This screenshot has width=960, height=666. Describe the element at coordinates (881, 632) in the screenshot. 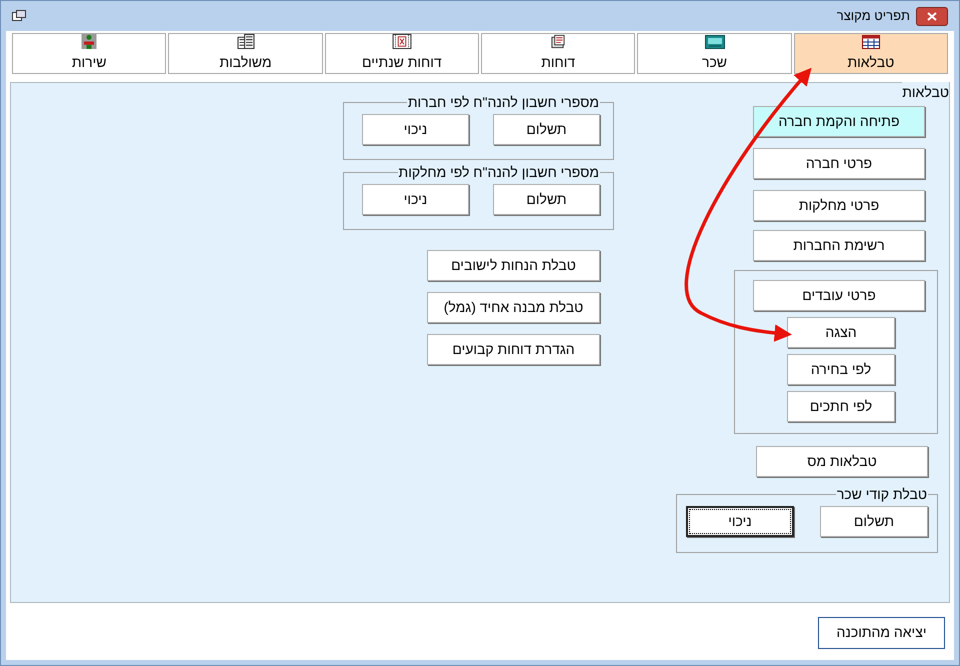

I see `exit-button: יציאה מהתוכנה` at that location.